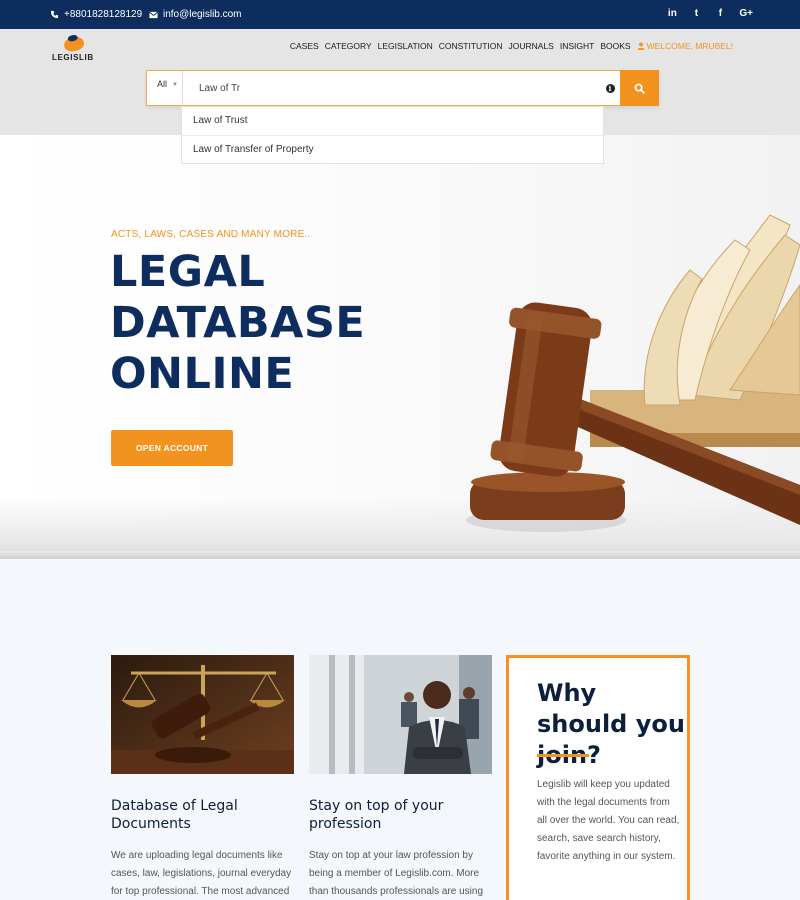  I want to click on scales-of-justice-image, so click(202, 714).